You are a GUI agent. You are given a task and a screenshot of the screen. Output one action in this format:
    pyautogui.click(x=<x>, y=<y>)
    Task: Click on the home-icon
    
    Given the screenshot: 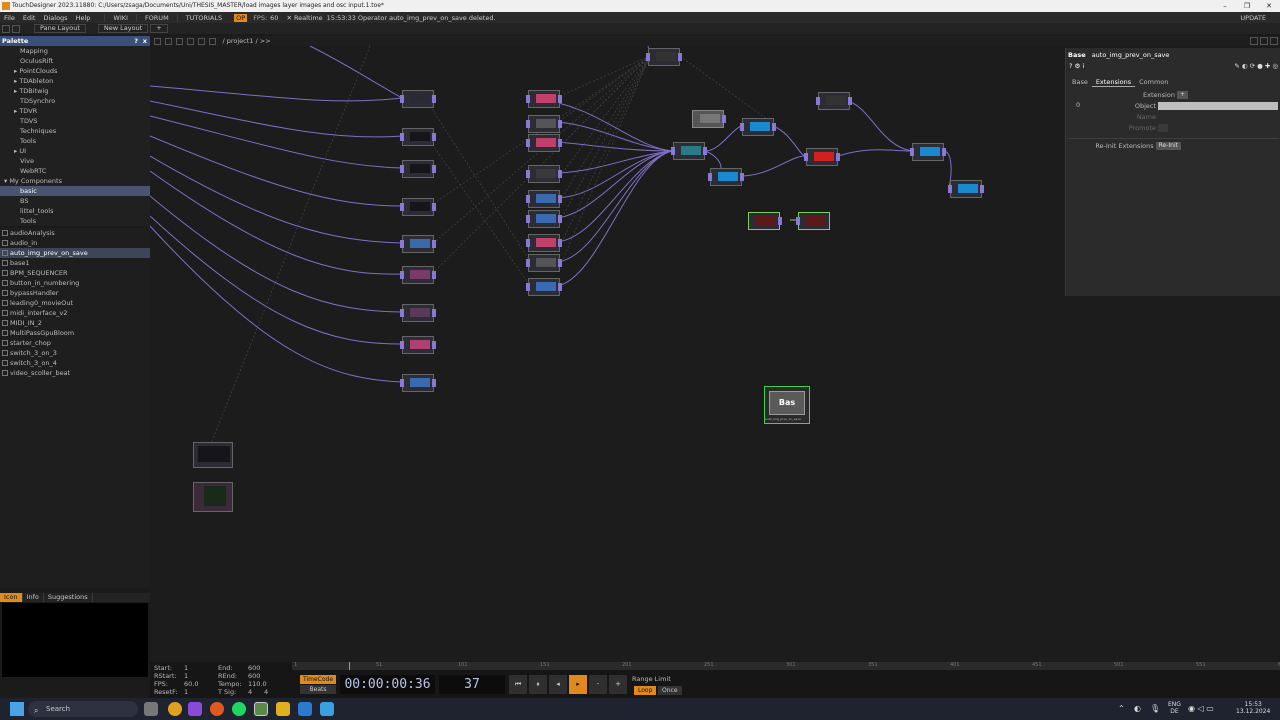 What is the action you would take?
    pyautogui.click(x=157, y=41)
    